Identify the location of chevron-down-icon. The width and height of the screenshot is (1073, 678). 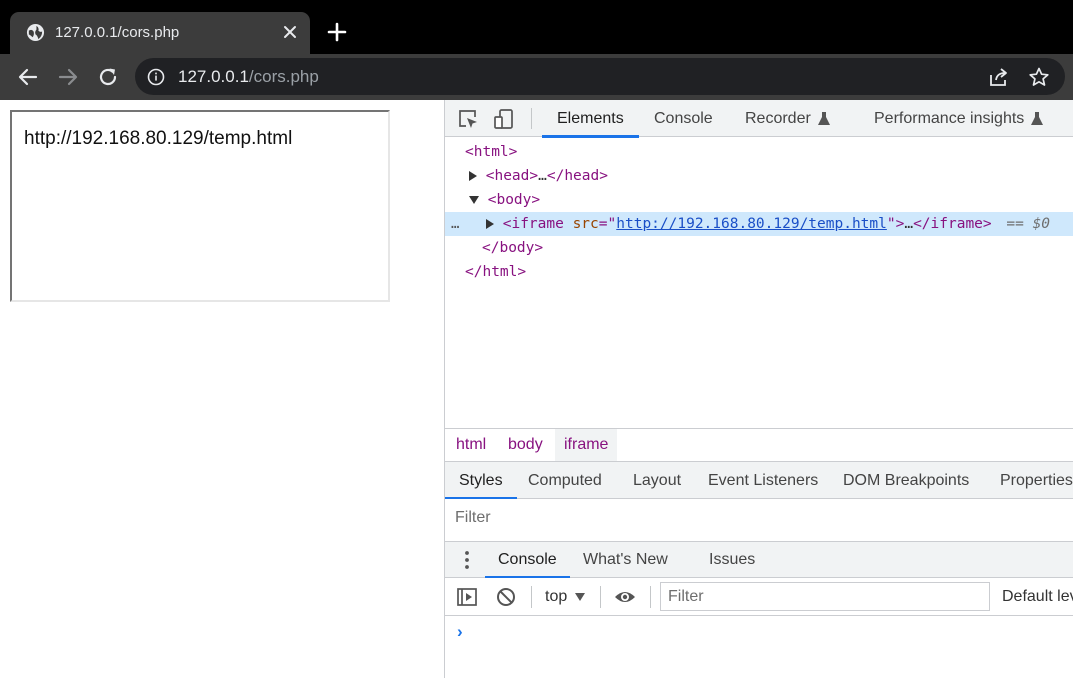
(580, 596).